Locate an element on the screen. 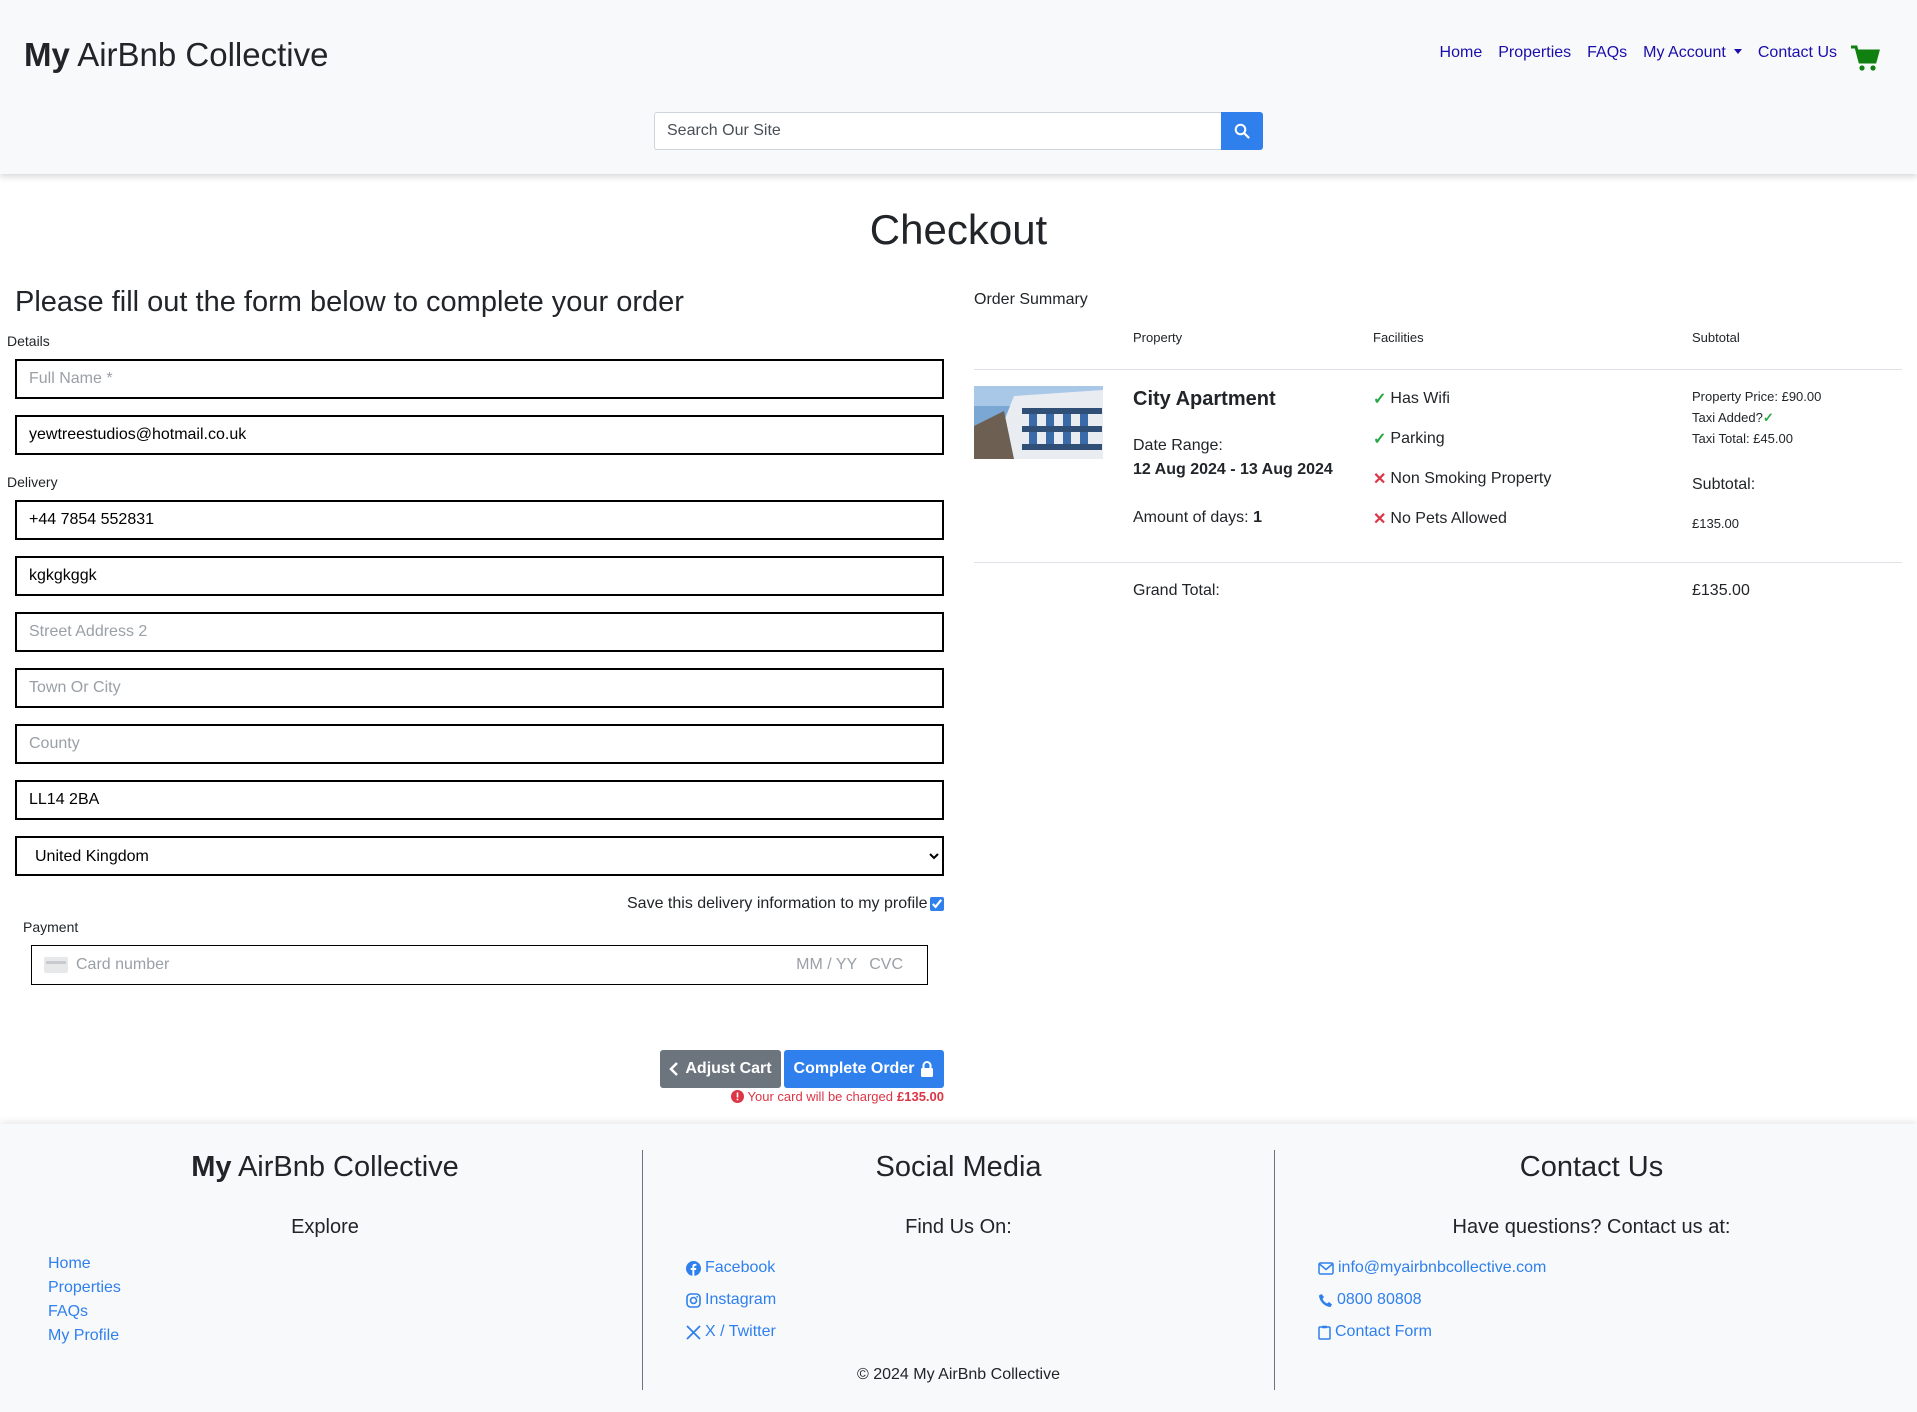  search-input is located at coordinates (937, 131).